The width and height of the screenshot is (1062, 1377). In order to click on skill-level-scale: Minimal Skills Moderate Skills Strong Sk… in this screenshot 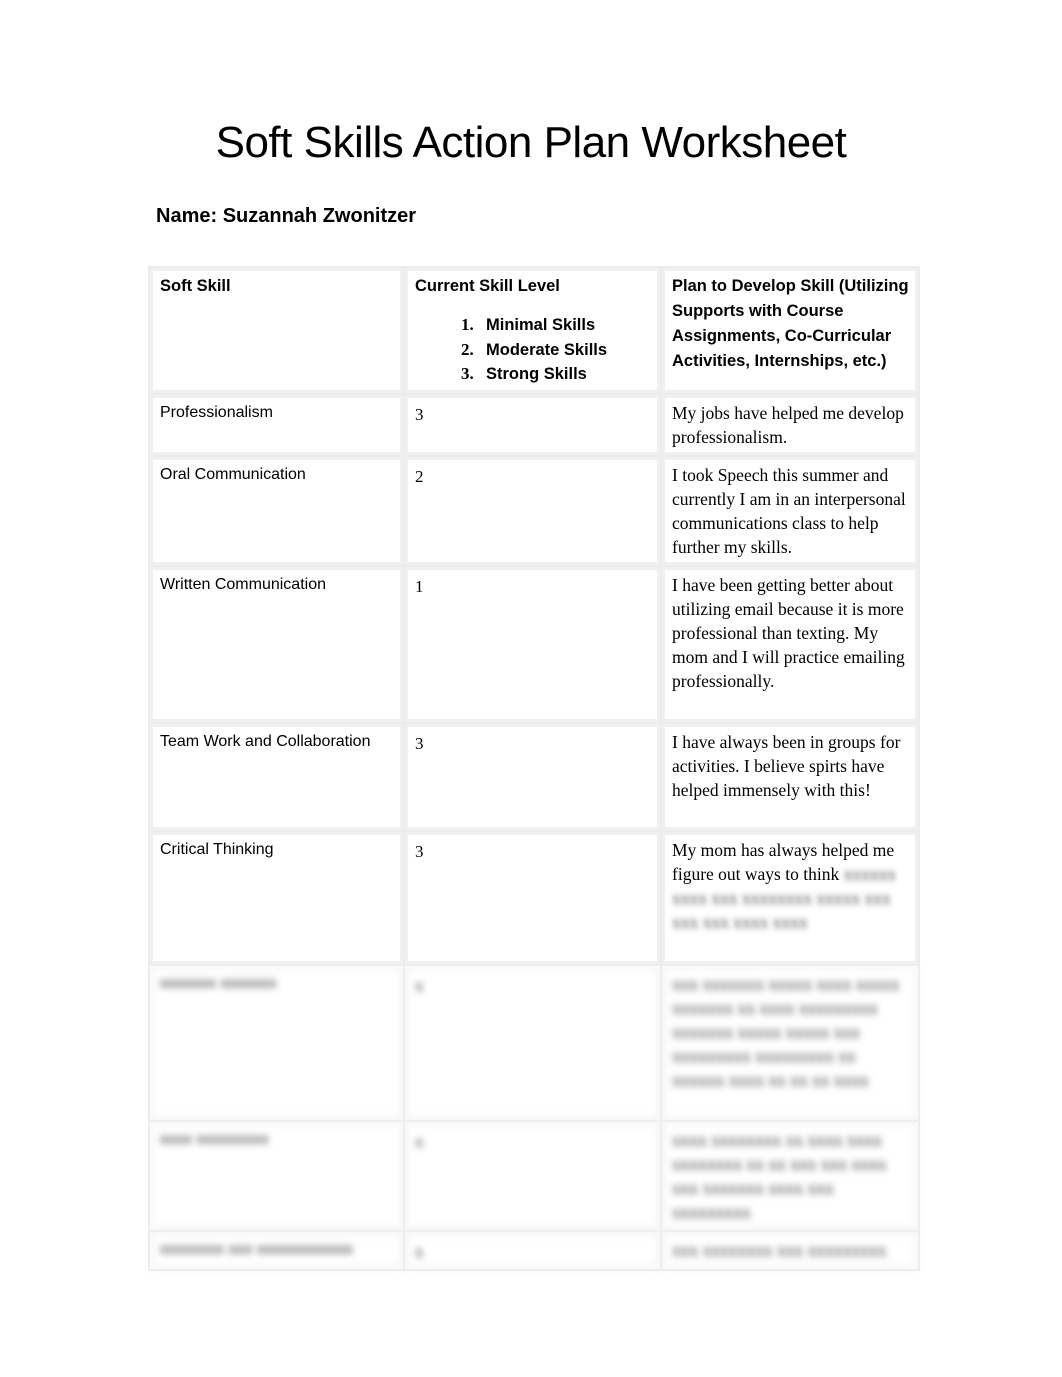, I will do `click(533, 350)`.